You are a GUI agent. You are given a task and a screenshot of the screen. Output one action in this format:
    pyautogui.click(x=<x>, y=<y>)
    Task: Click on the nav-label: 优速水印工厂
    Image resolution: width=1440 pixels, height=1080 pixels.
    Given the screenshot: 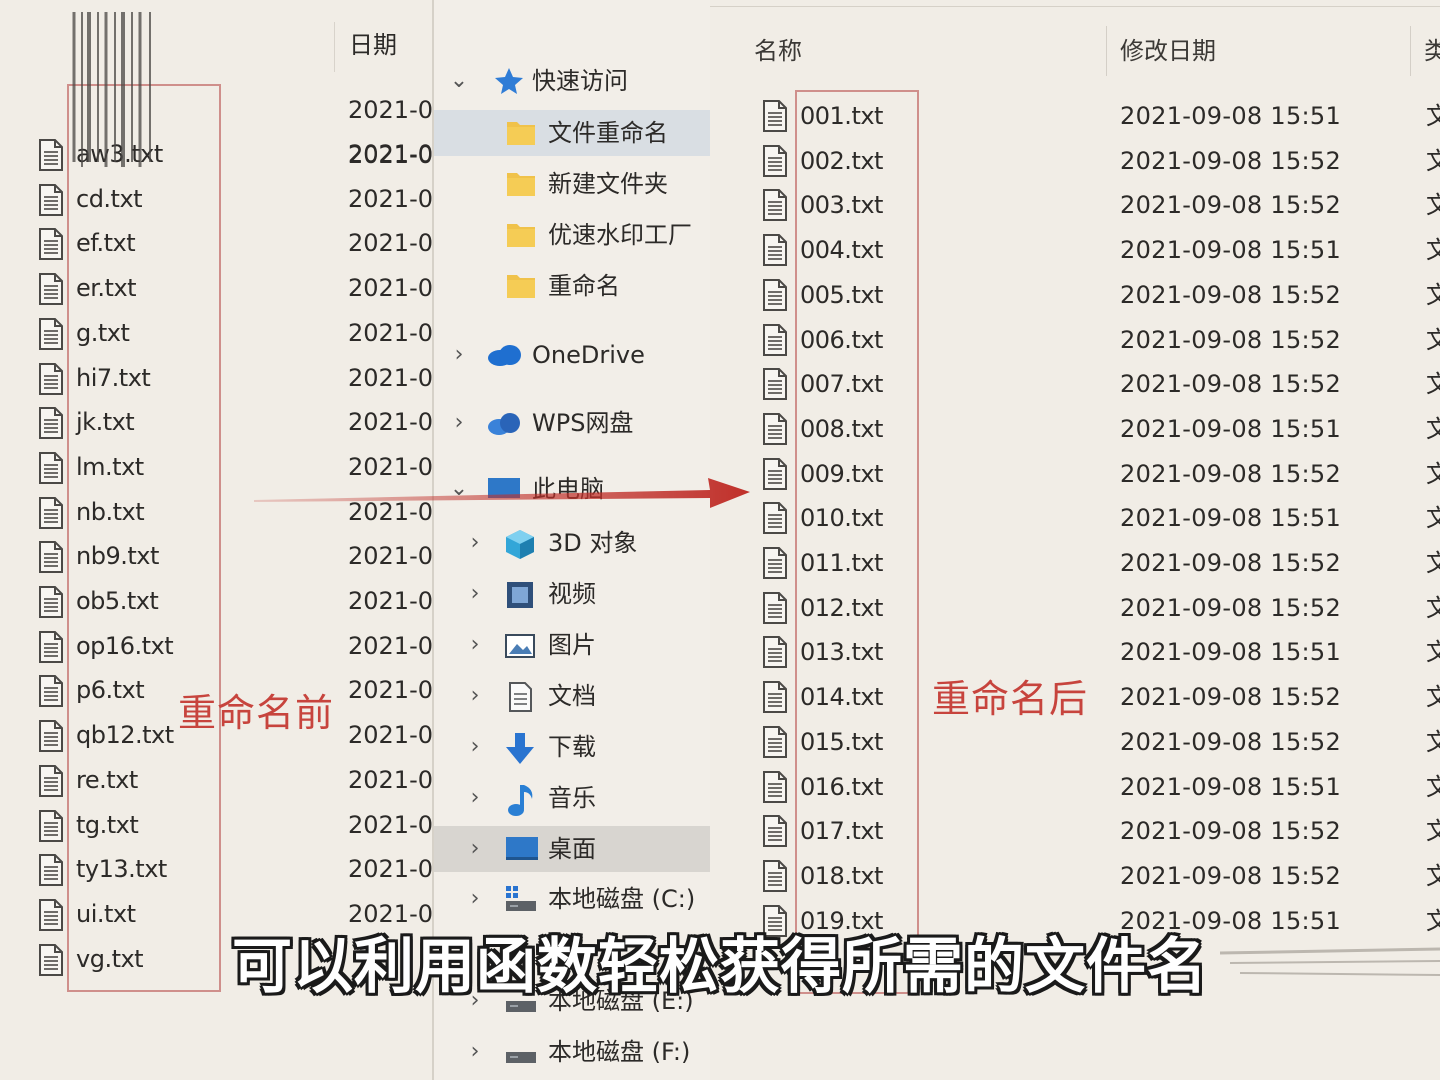 What is the action you would take?
    pyautogui.click(x=620, y=235)
    